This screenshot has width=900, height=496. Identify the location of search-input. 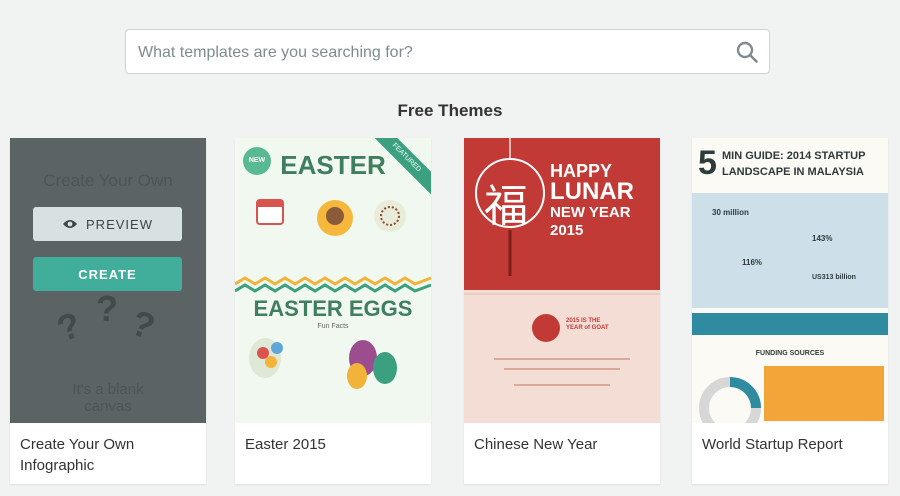
(433, 52).